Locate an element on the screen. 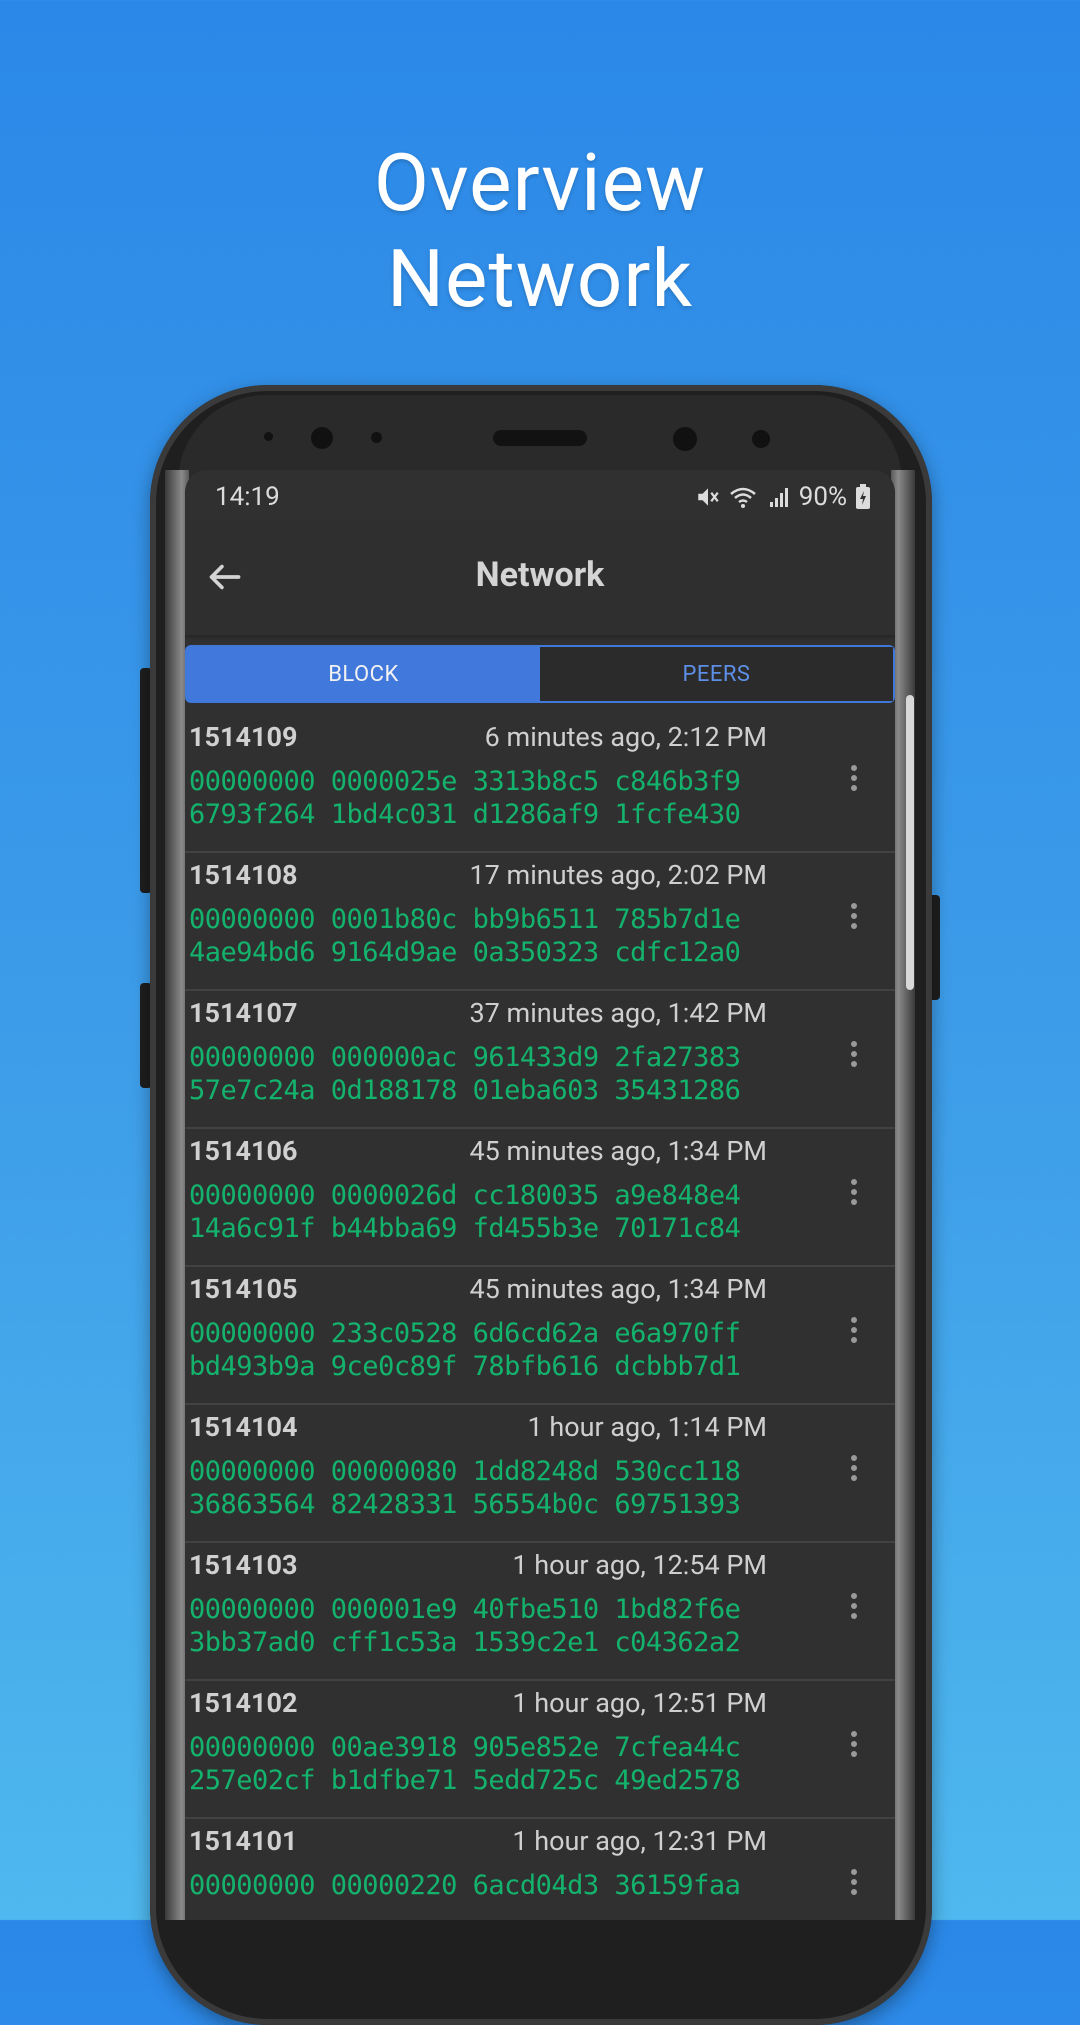 The image size is (1080, 2025). block-number: 1514102 is located at coordinates (243, 1703).